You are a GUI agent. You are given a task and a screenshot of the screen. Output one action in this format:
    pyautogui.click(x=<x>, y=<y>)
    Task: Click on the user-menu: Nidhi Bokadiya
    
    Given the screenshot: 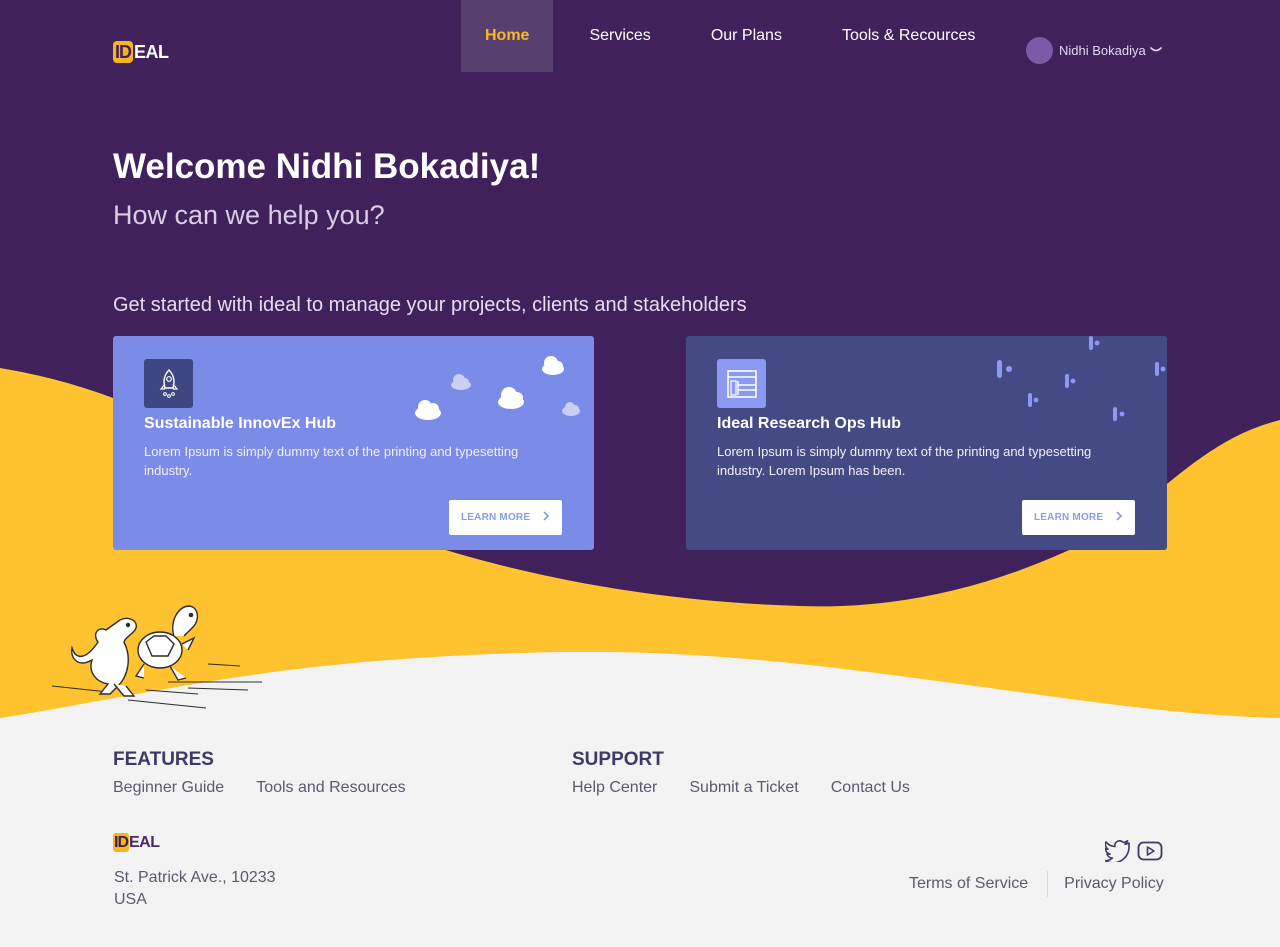 What is the action you would take?
    pyautogui.click(x=1094, y=50)
    